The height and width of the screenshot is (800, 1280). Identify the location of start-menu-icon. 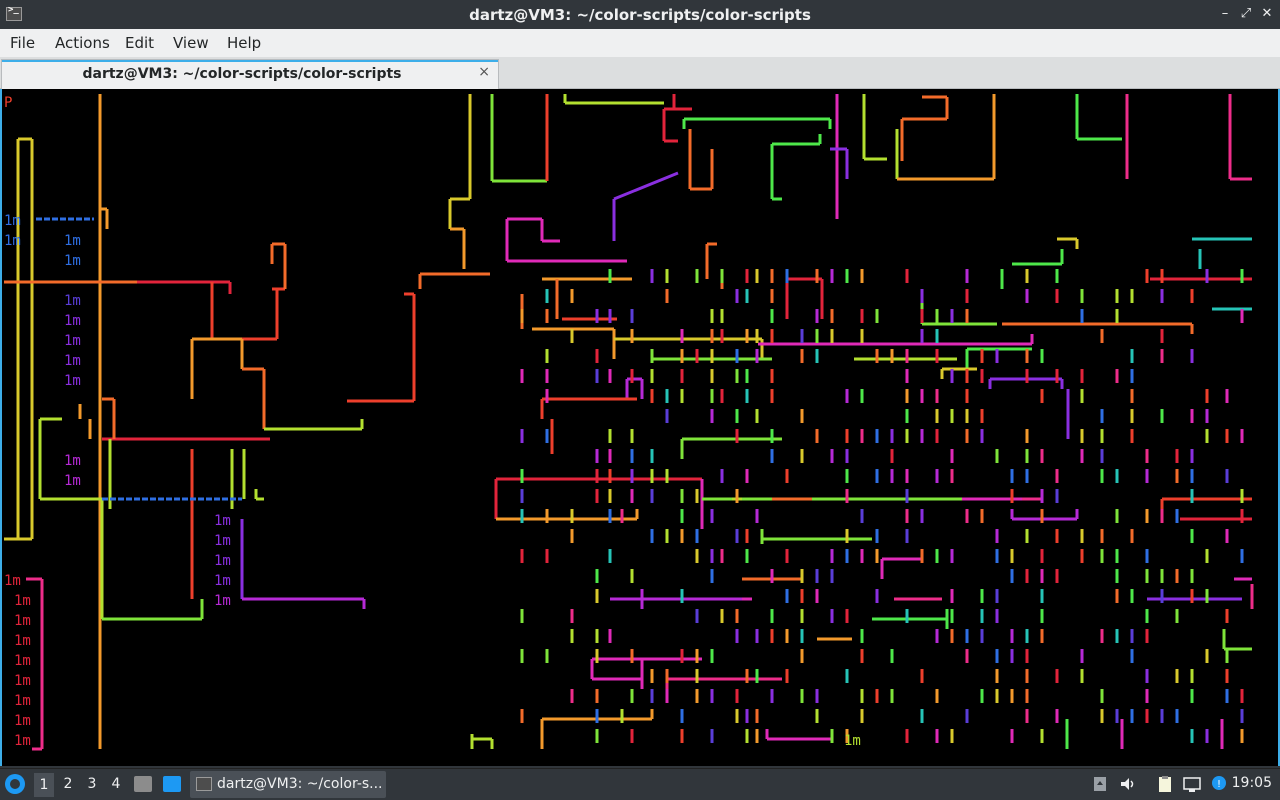
(15, 784).